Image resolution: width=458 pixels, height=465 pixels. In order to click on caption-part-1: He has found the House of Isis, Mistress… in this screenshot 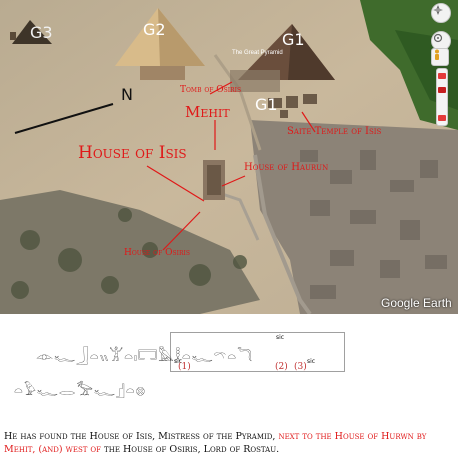, I will do `click(141, 436)`.